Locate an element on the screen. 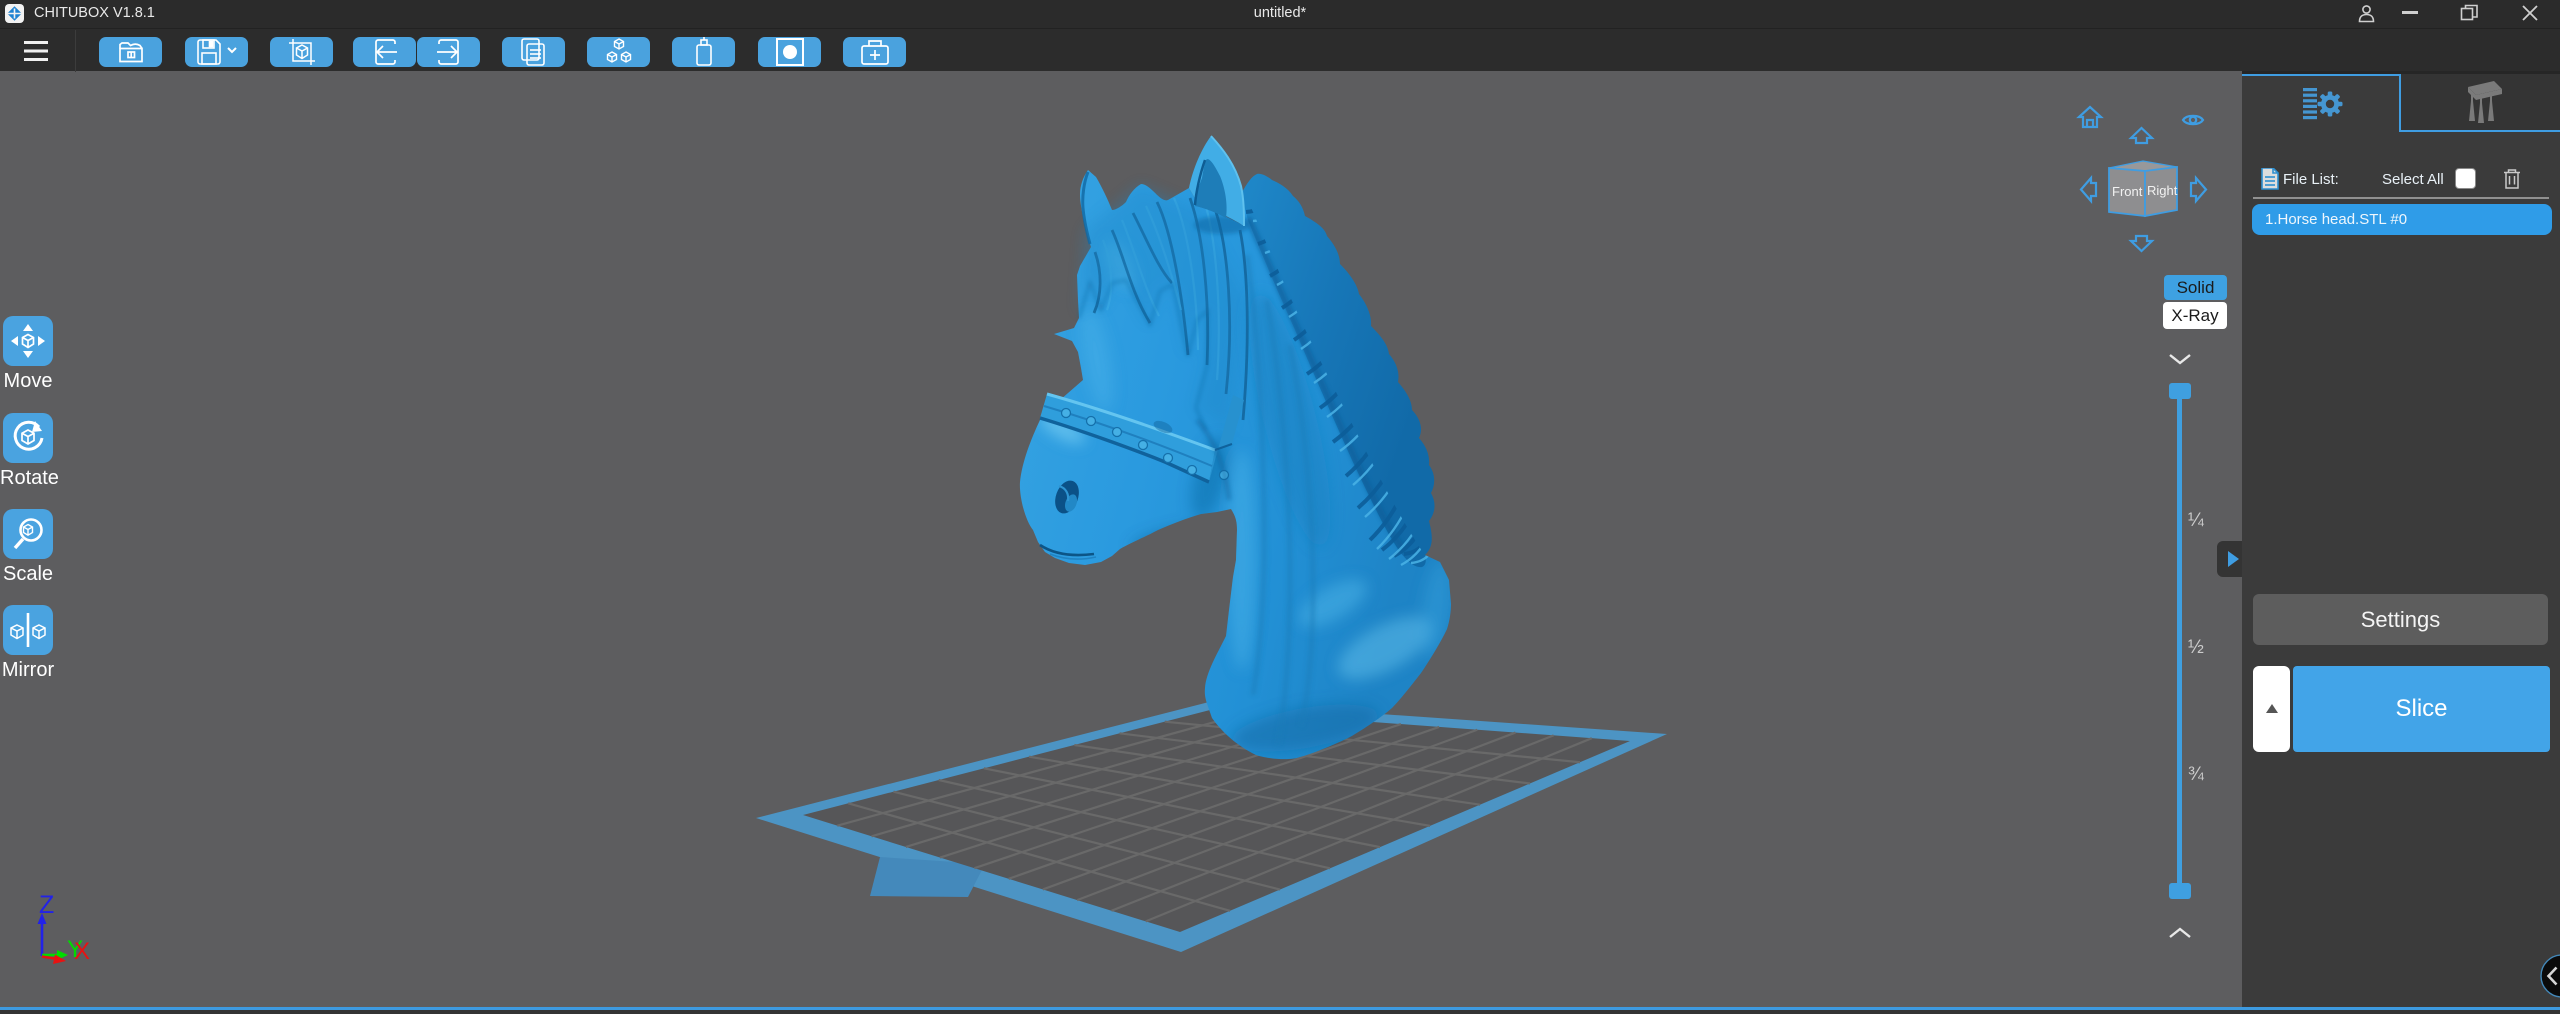  svg-text: Z is located at coordinates (46, 905).